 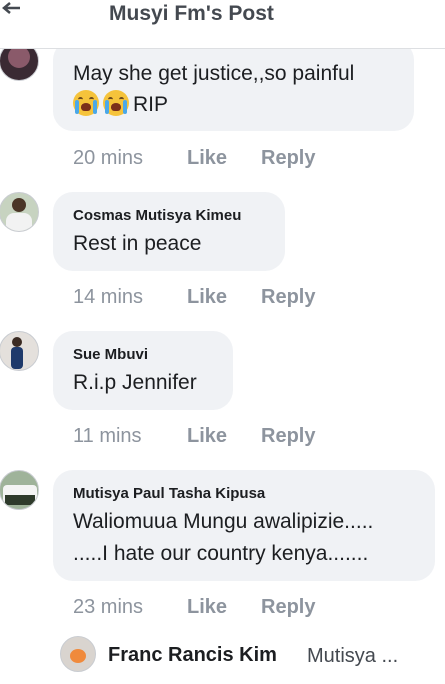 What do you see at coordinates (110, 354) in the screenshot?
I see `comment-author: Sue Mbuvi` at bounding box center [110, 354].